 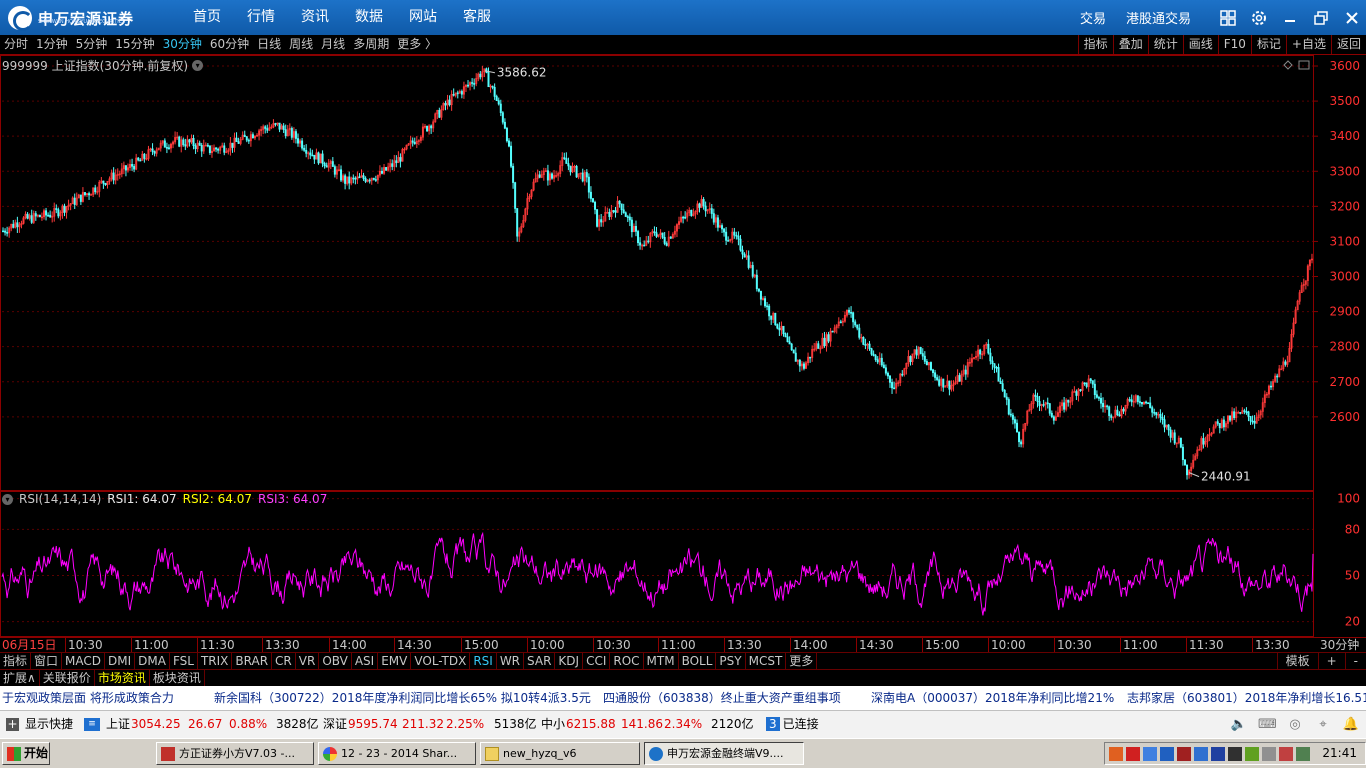 I want to click on chart-tool-button: 标记, so click(x=1268, y=44).